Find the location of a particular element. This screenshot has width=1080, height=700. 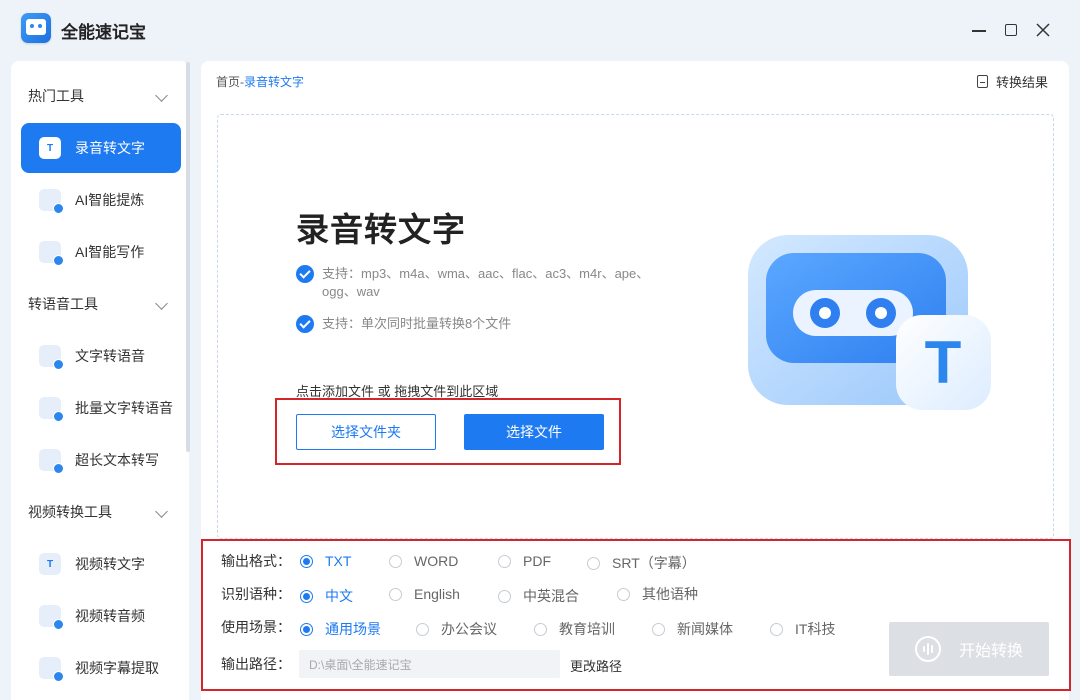

sidebar-item-label: 视频转音频 is located at coordinates (110, 616).